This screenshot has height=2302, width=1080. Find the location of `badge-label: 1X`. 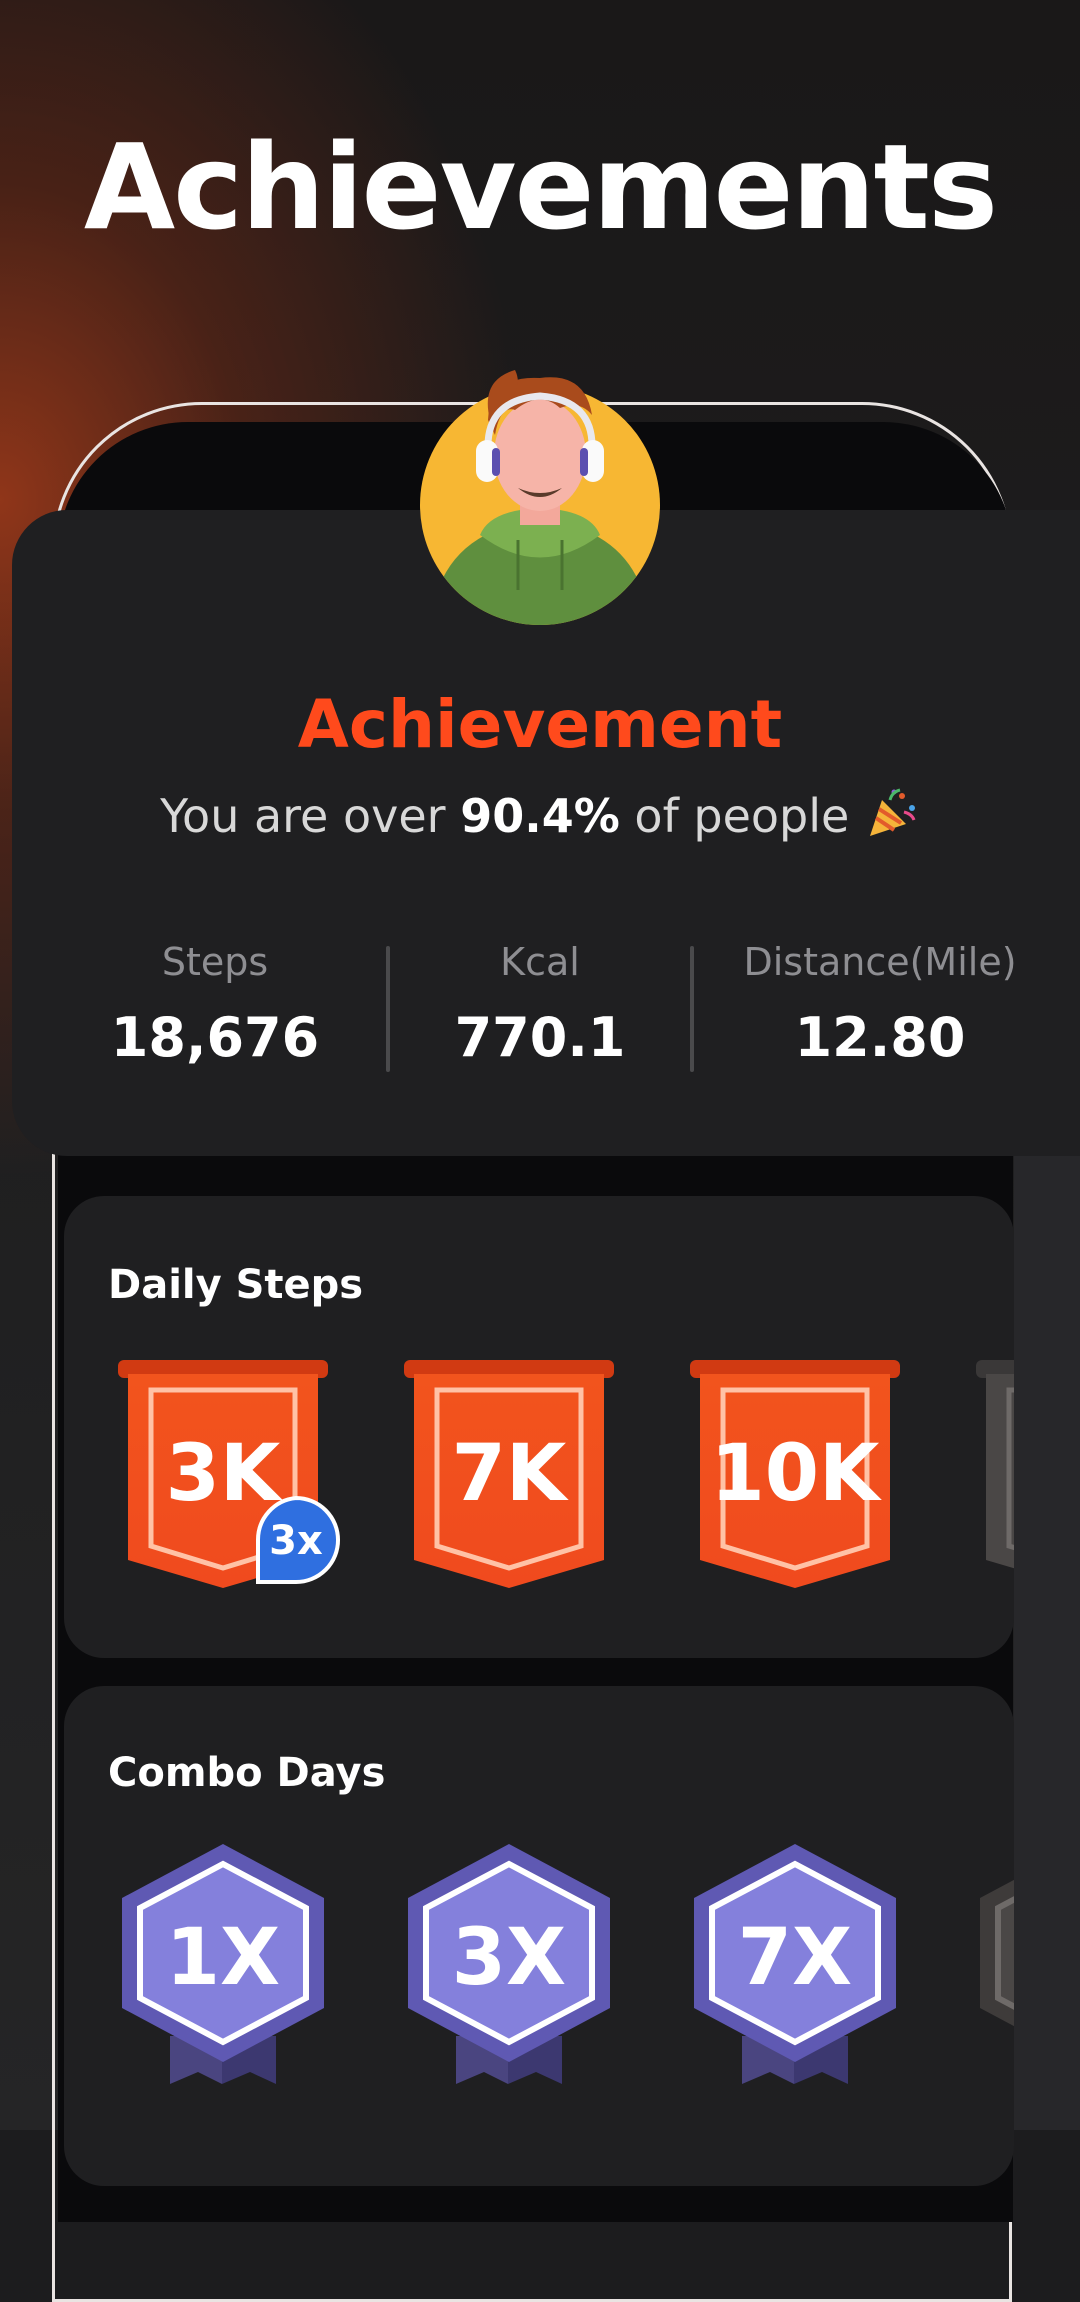

badge-label: 1X is located at coordinates (223, 1958).